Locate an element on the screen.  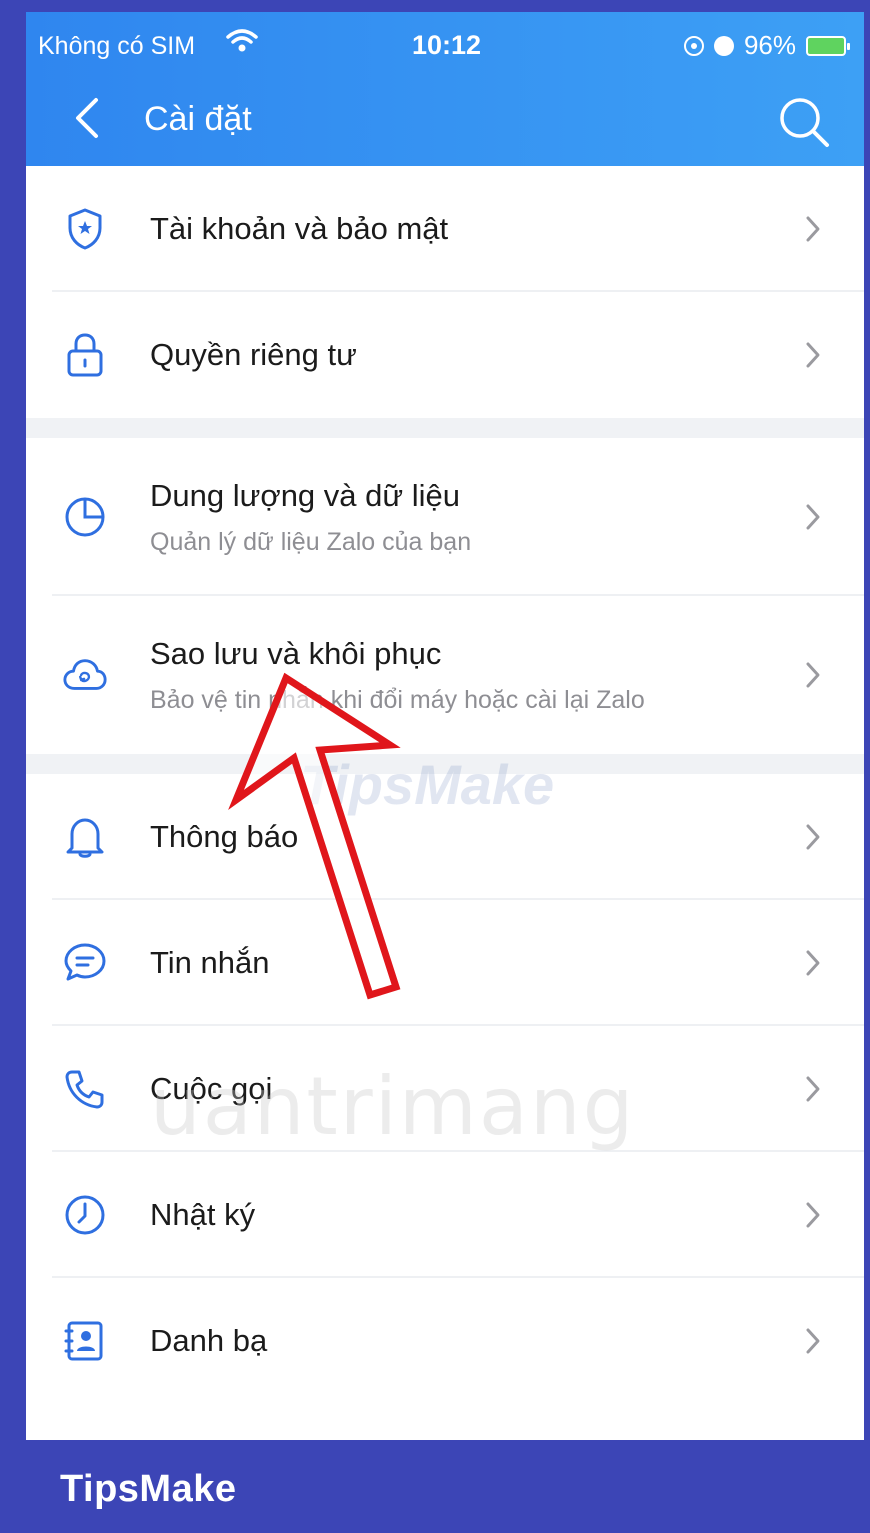
item-label: Danh bạ is located at coordinates (209, 1340).